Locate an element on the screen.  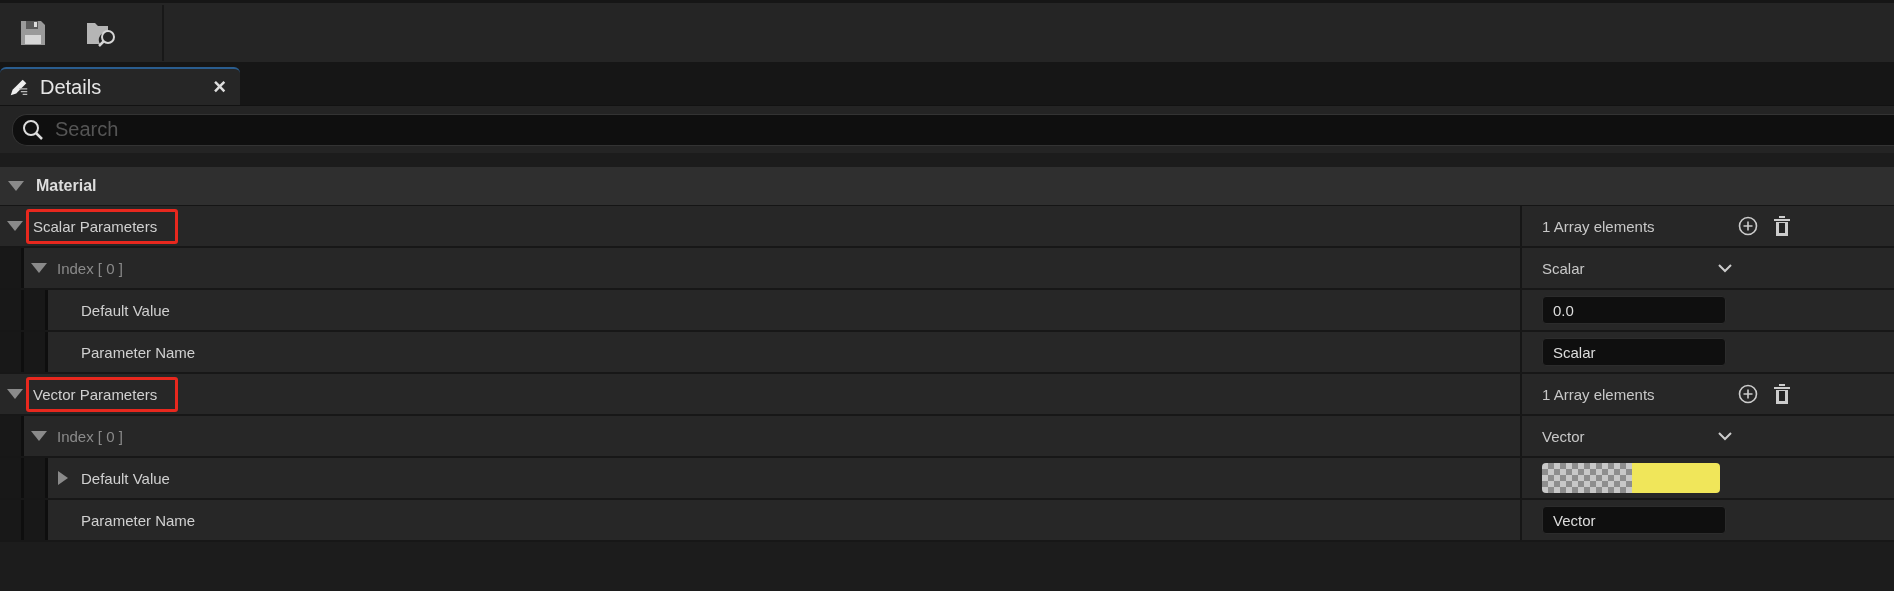
property-label: Scalar Parameters is located at coordinates (102, 226).